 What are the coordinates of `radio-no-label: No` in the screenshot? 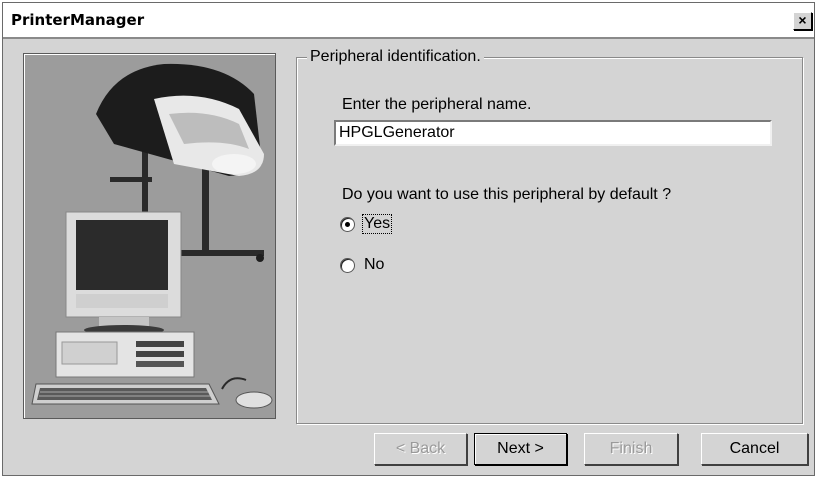 It's located at (374, 265).